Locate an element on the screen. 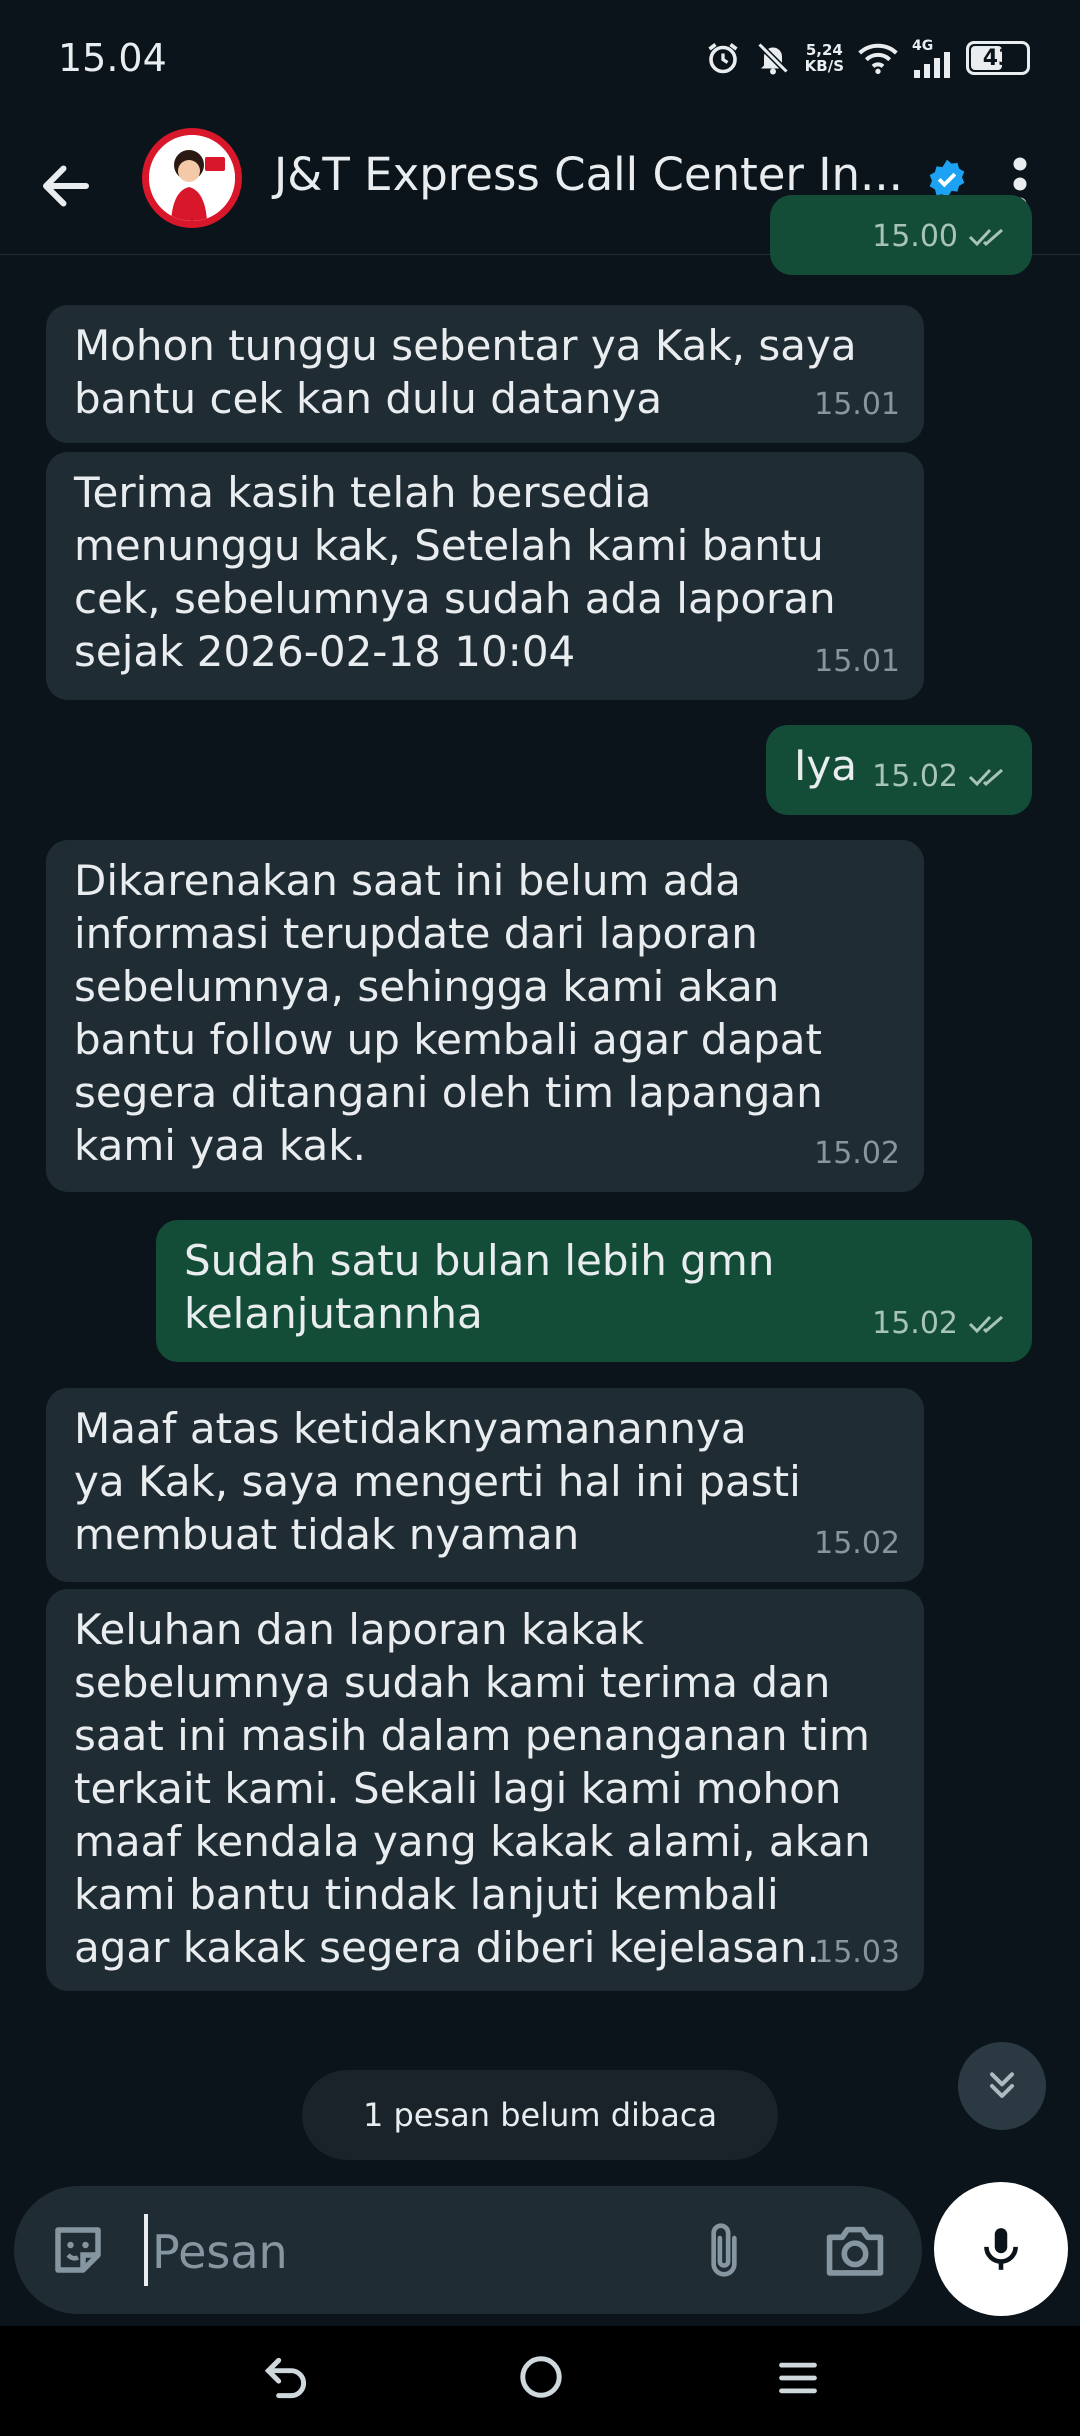  system-nav-bar is located at coordinates (540, 2381).